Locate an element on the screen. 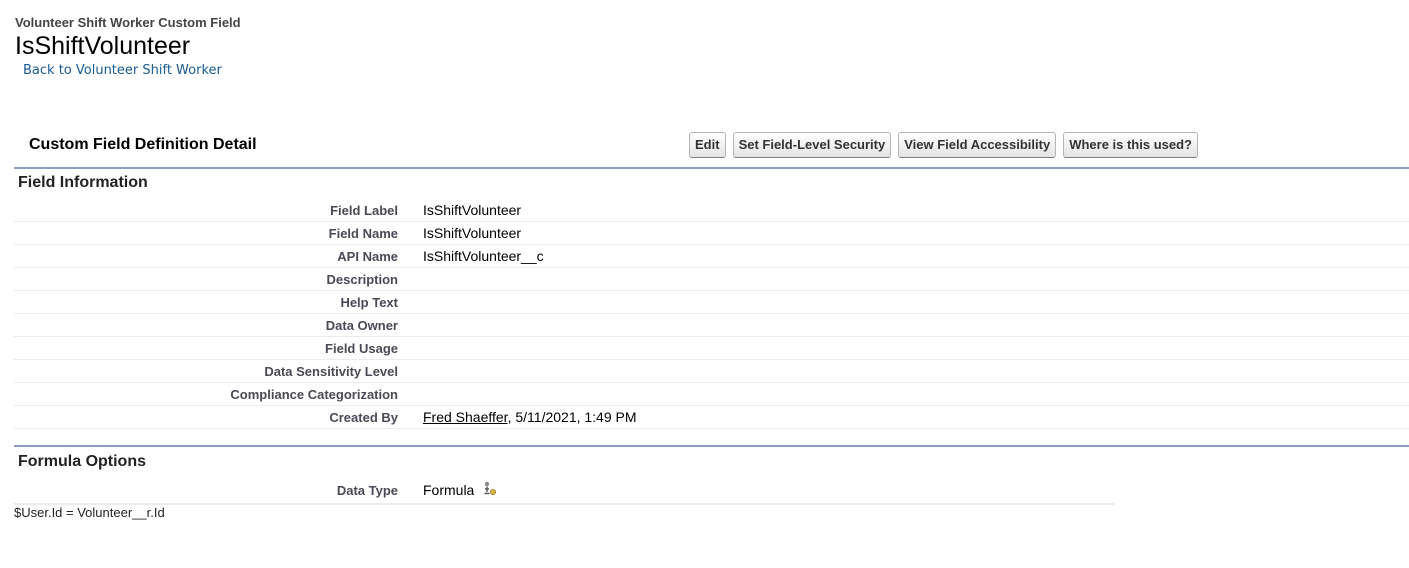 This screenshot has height=568, width=1409. edit-button: Edit is located at coordinates (707, 145).